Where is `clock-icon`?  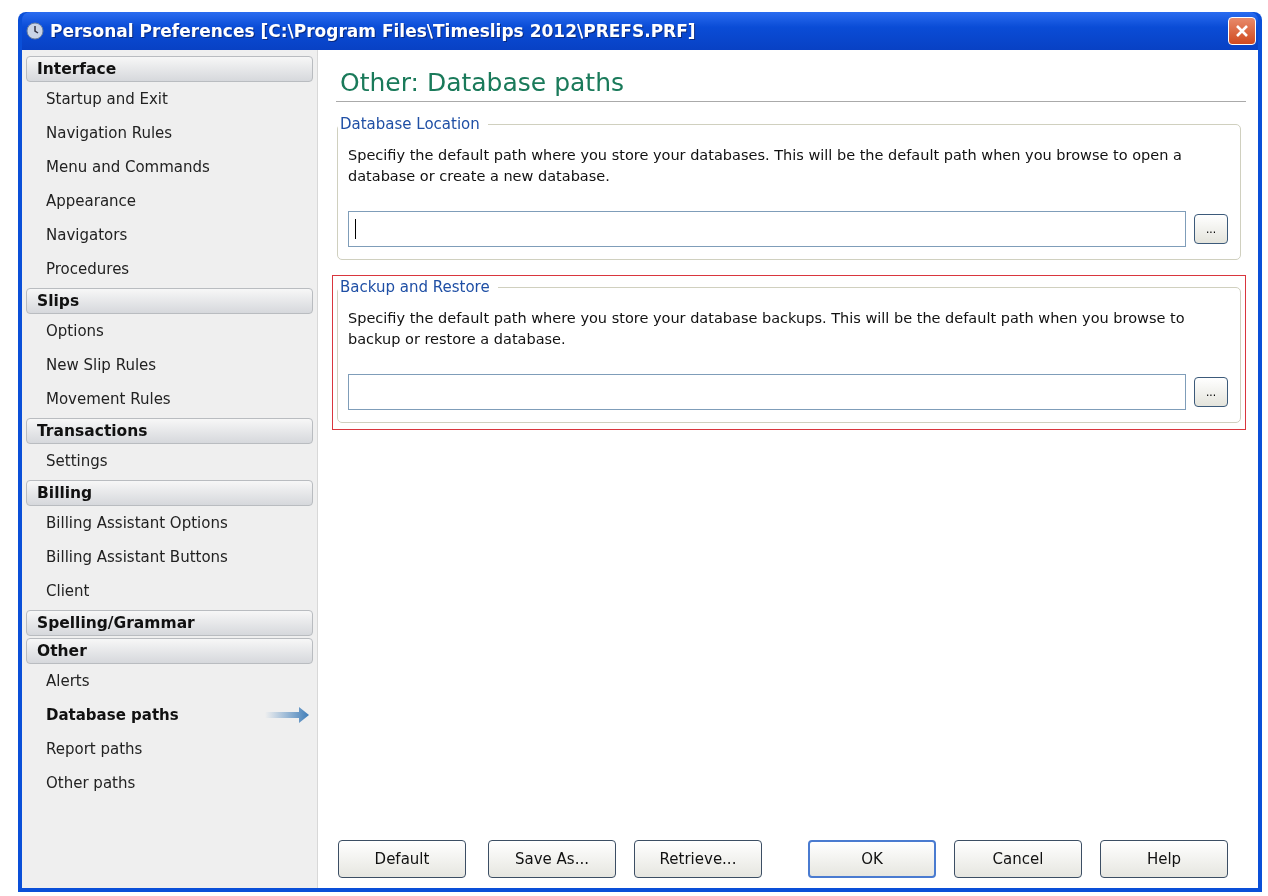
clock-icon is located at coordinates (35, 31).